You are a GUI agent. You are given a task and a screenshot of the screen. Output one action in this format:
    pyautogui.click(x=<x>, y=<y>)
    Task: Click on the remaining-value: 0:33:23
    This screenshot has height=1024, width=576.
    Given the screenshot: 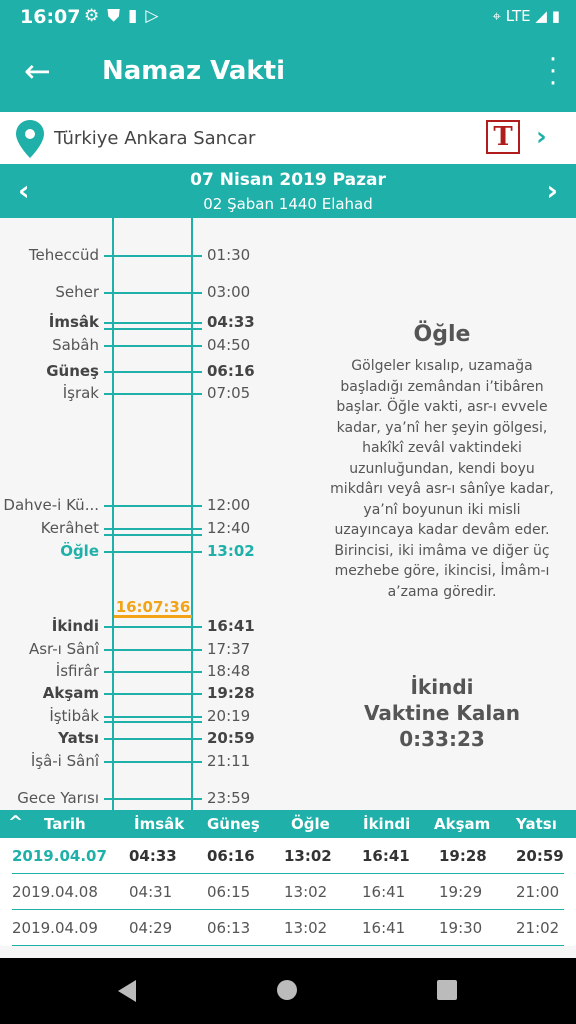 What is the action you would take?
    pyautogui.click(x=442, y=739)
    